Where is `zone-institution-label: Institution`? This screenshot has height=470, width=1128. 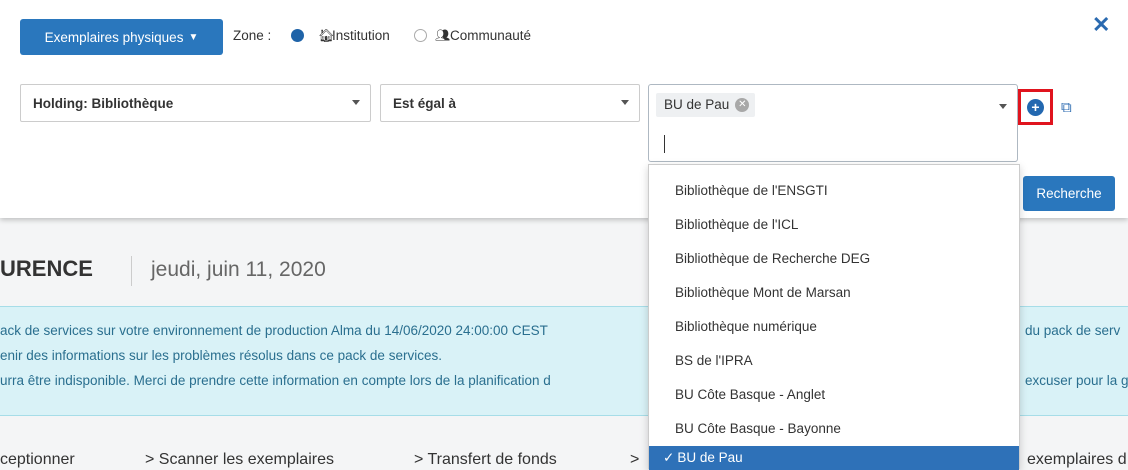
zone-institution-label: Institution is located at coordinates (361, 35).